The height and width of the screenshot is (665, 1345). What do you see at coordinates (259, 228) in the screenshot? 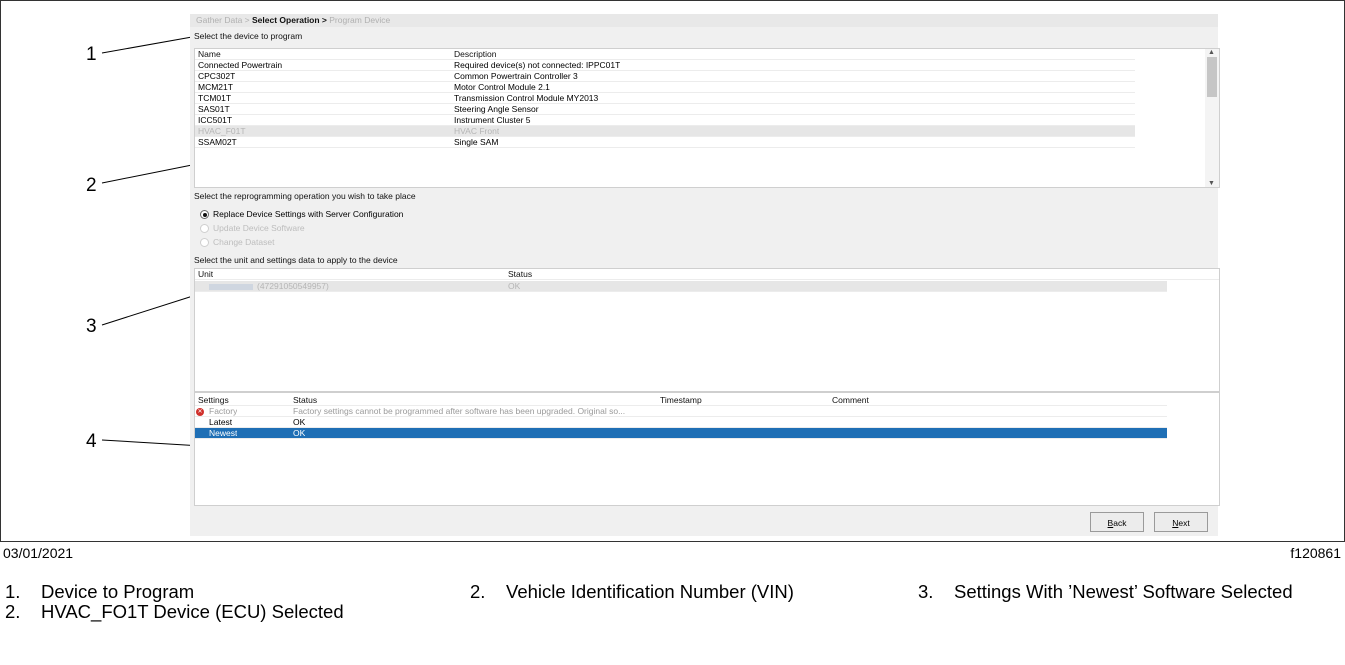
I see `radio-label: Update Device Software` at bounding box center [259, 228].